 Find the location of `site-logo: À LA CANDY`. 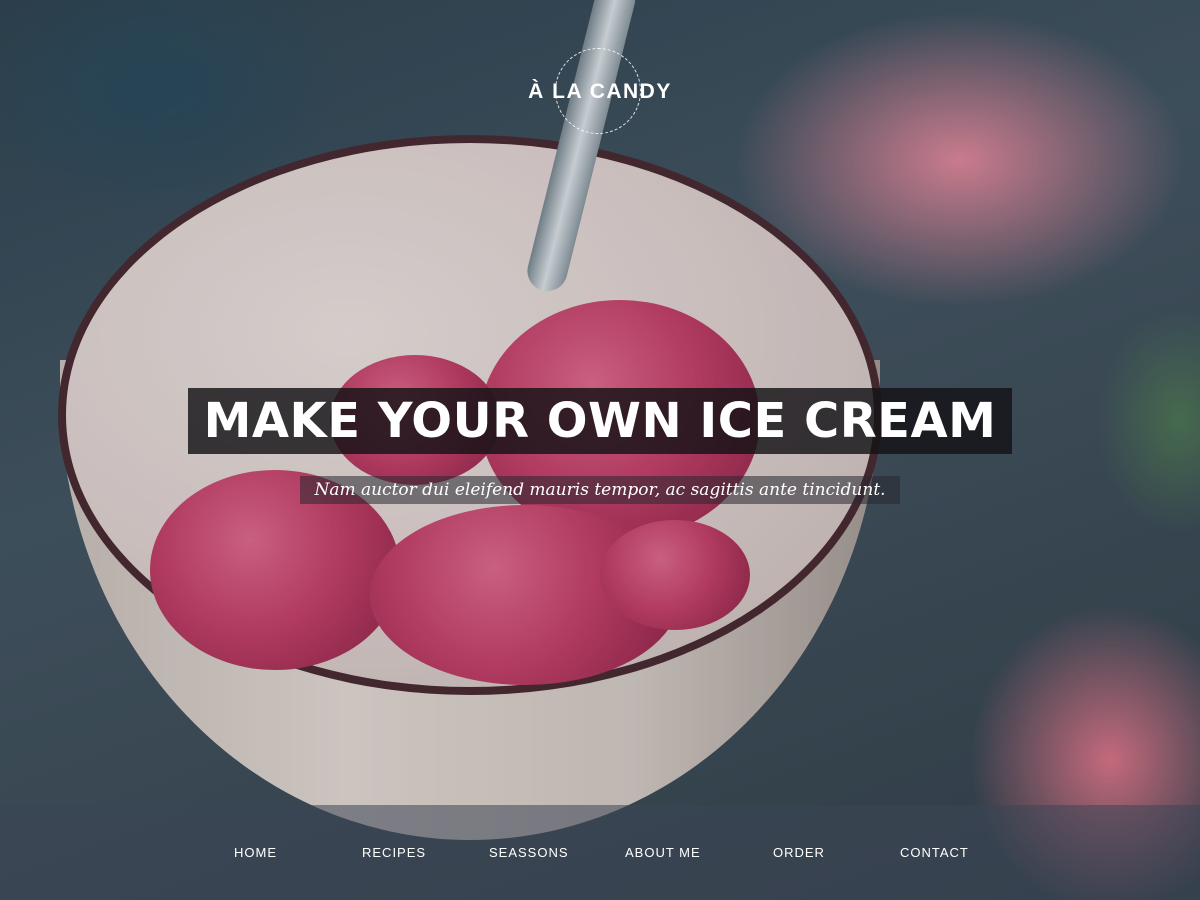

site-logo: À LA CANDY is located at coordinates (600, 96).